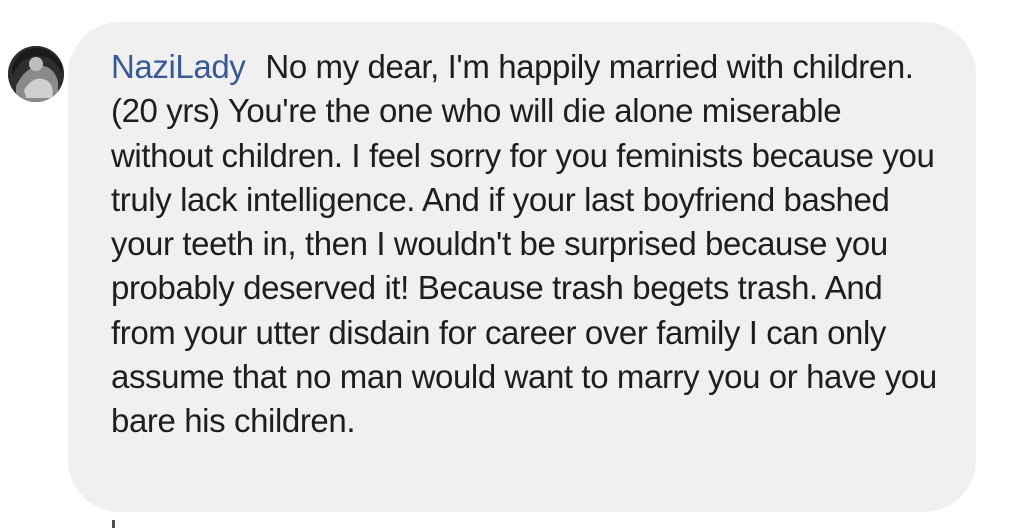 The width and height of the screenshot is (1024, 528). I want to click on avatar-photo, so click(36, 74).